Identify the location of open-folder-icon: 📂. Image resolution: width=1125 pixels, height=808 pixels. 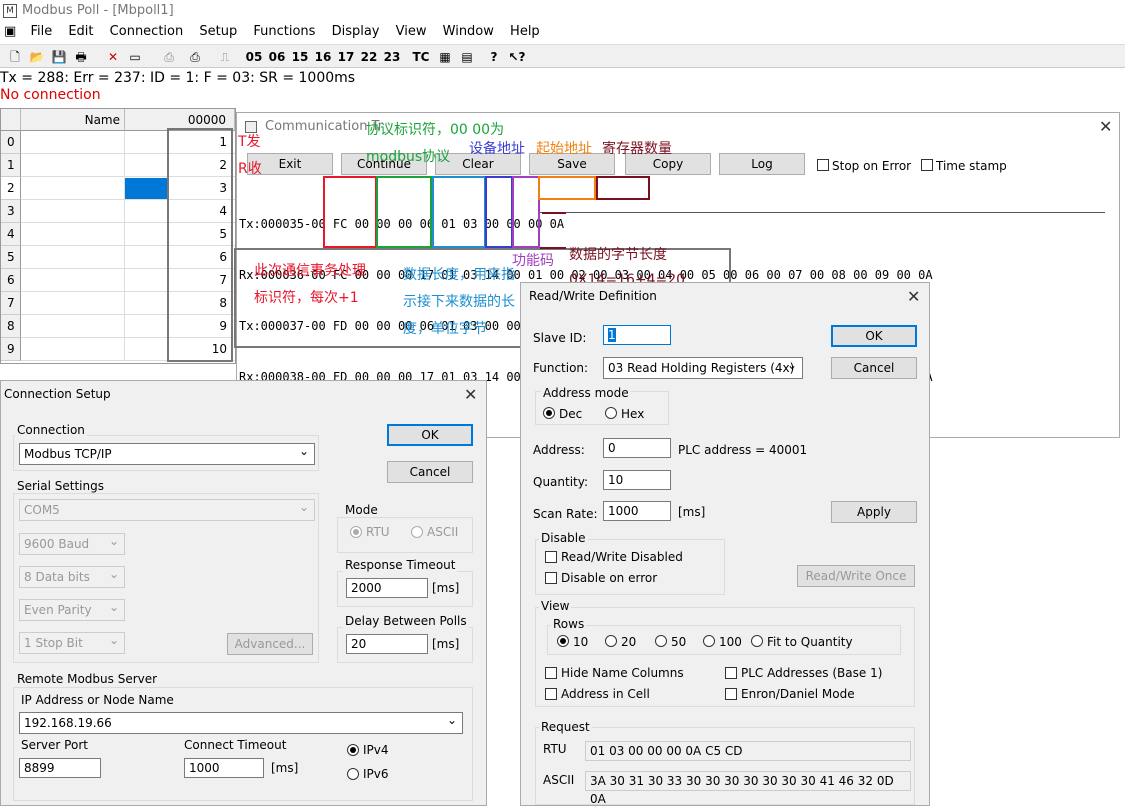
(37, 57).